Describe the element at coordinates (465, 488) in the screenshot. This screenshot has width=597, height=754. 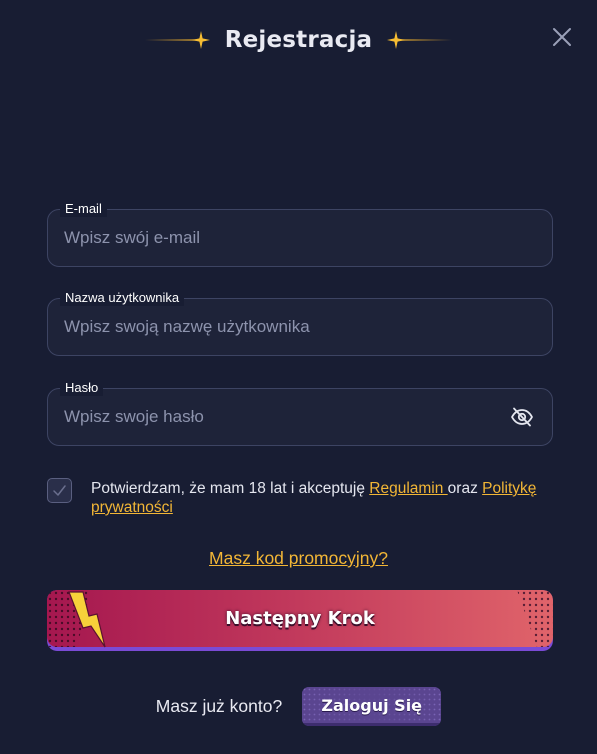
I see `consent-text-middle: oraz` at that location.